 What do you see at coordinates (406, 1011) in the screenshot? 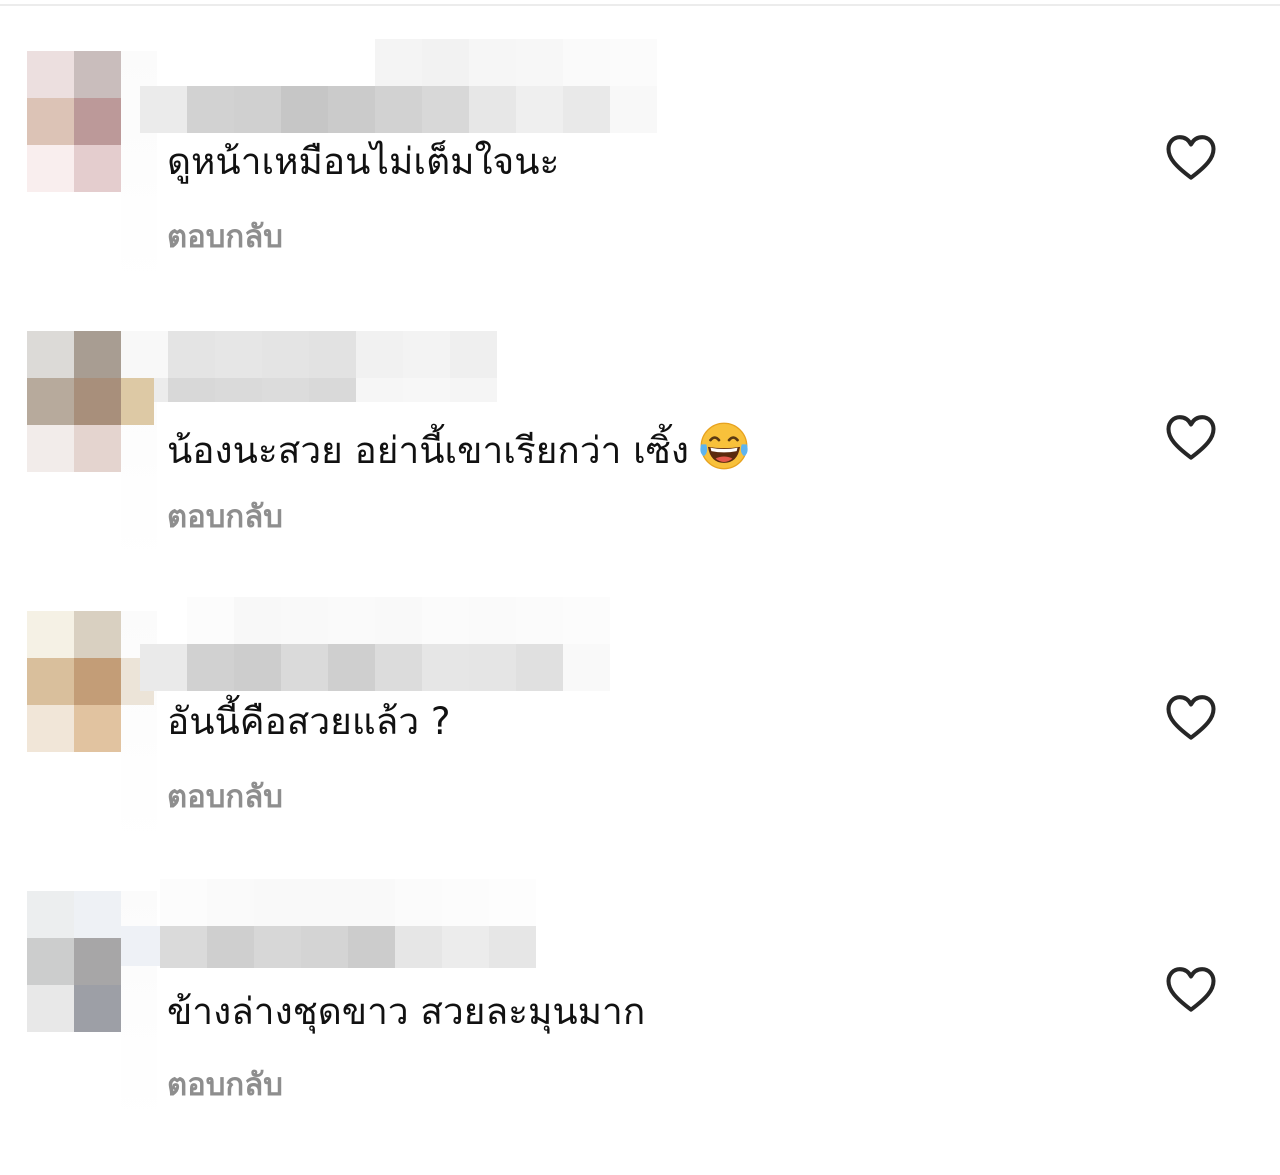
I see `comment-text: ข้างล่างชุดขาว สวยละมุนมาก` at bounding box center [406, 1011].